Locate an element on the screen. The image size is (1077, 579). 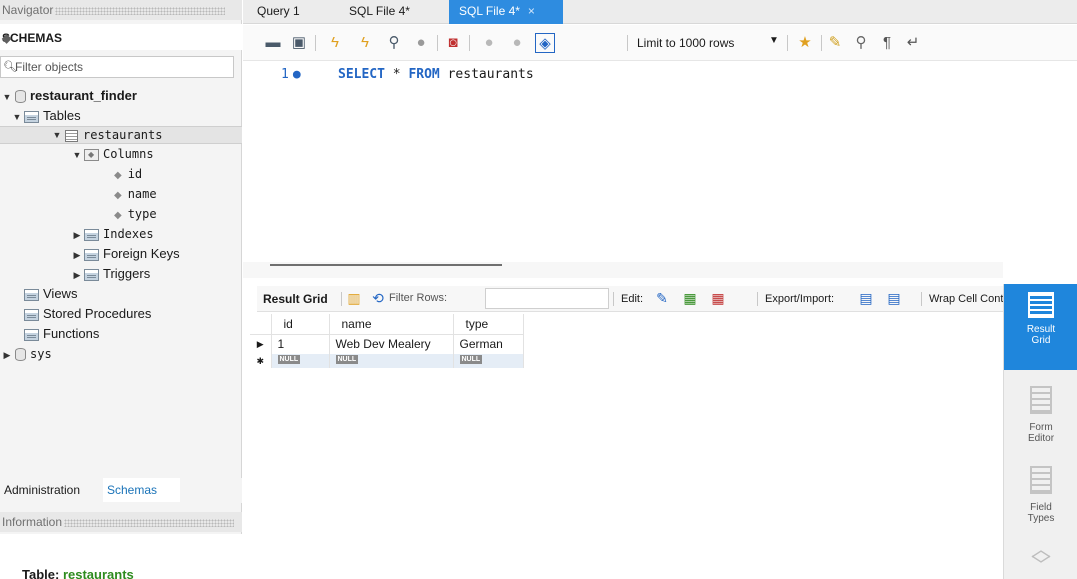
side-label: Result is located at coordinates (1041, 329).